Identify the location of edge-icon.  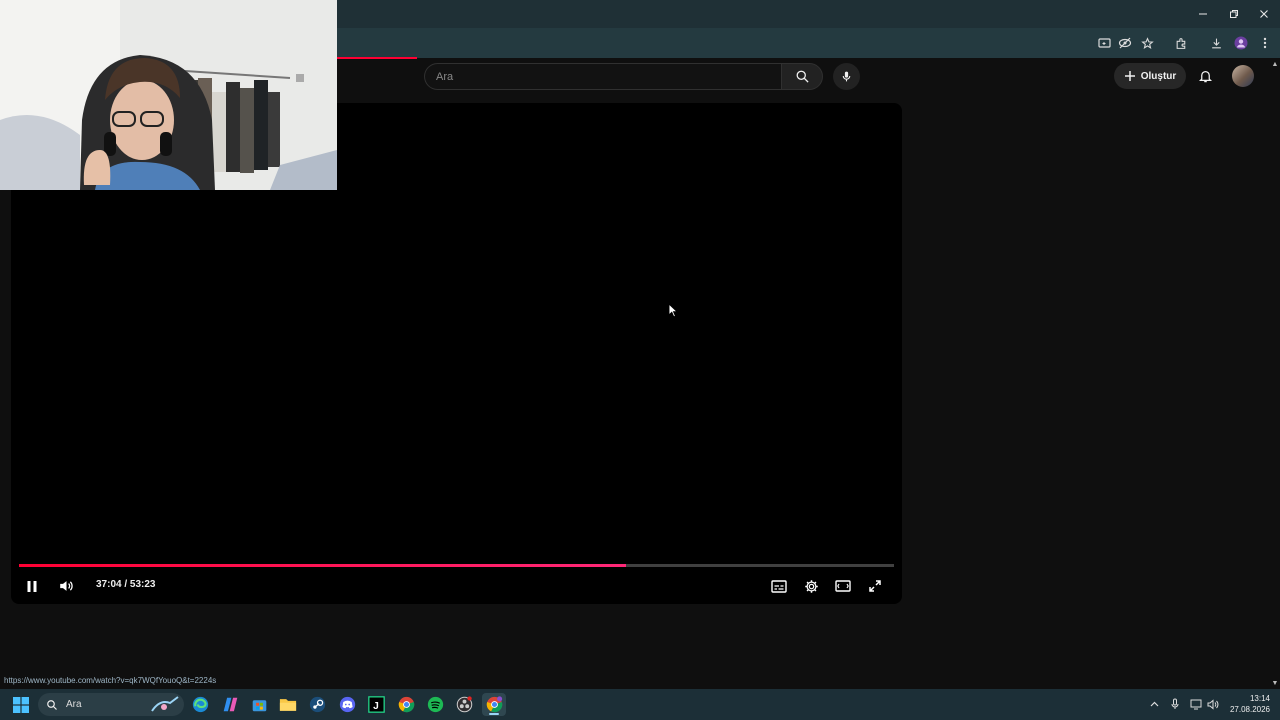
(200, 704).